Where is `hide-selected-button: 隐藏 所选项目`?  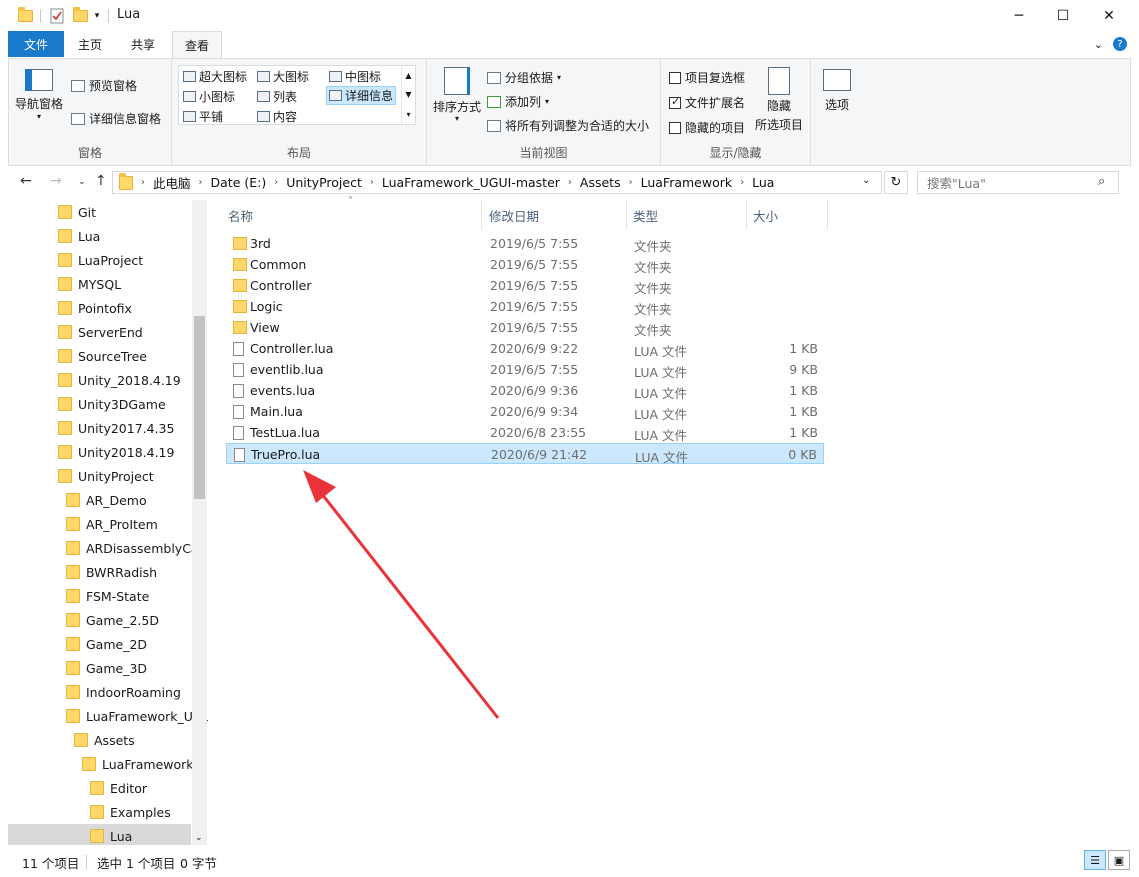
hide-selected-button: 隐藏 所选项目 is located at coordinates (779, 100).